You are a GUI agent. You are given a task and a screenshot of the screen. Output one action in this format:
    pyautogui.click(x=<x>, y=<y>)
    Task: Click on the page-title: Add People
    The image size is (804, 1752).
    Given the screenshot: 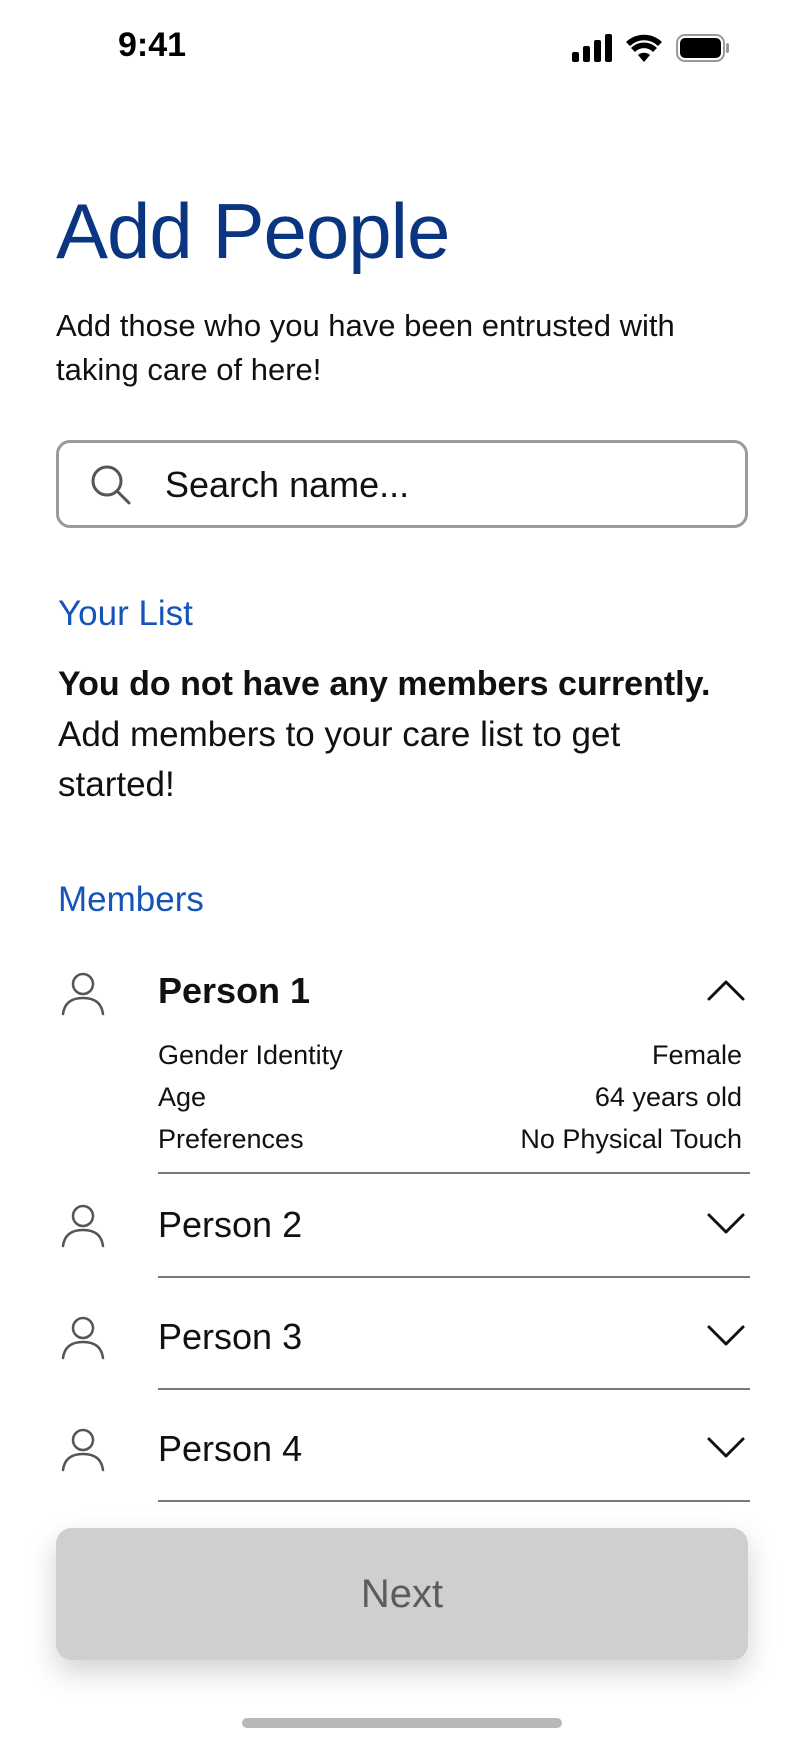 What is the action you would take?
    pyautogui.click(x=253, y=231)
    